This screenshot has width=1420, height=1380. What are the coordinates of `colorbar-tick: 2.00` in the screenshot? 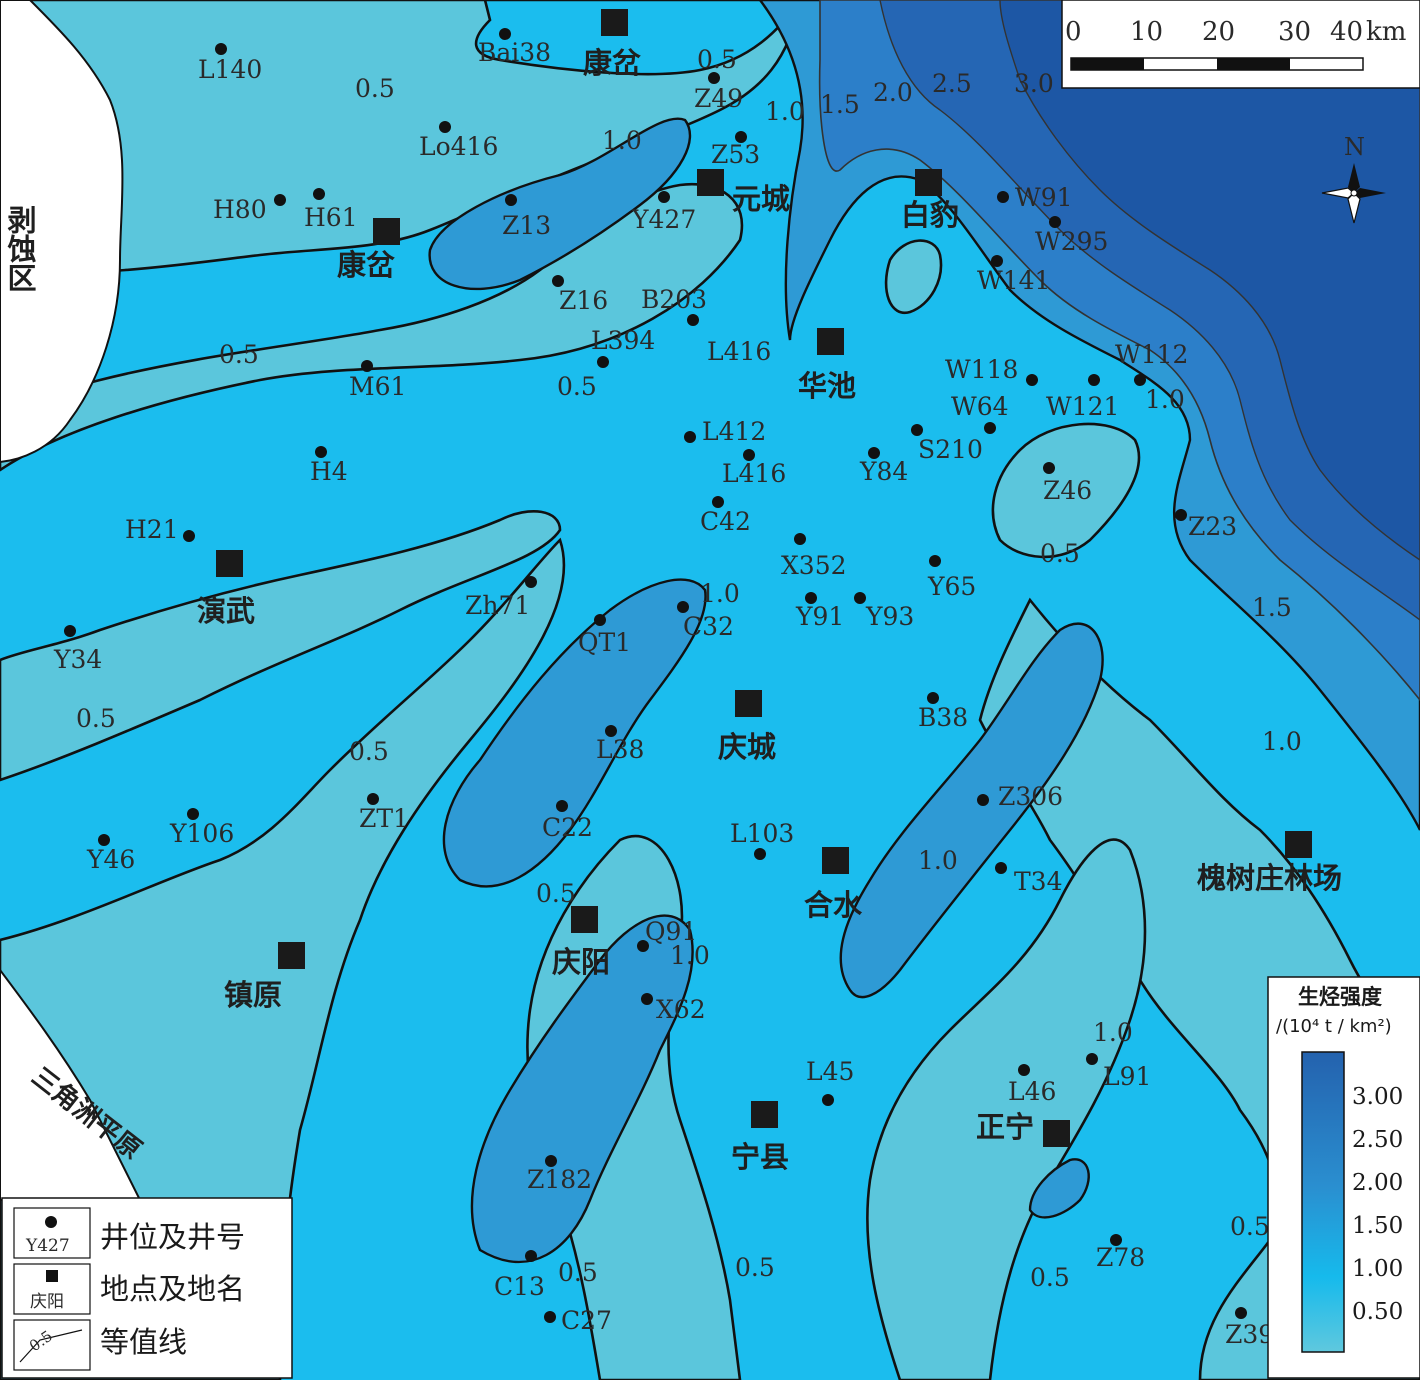 It's located at (1377, 1183).